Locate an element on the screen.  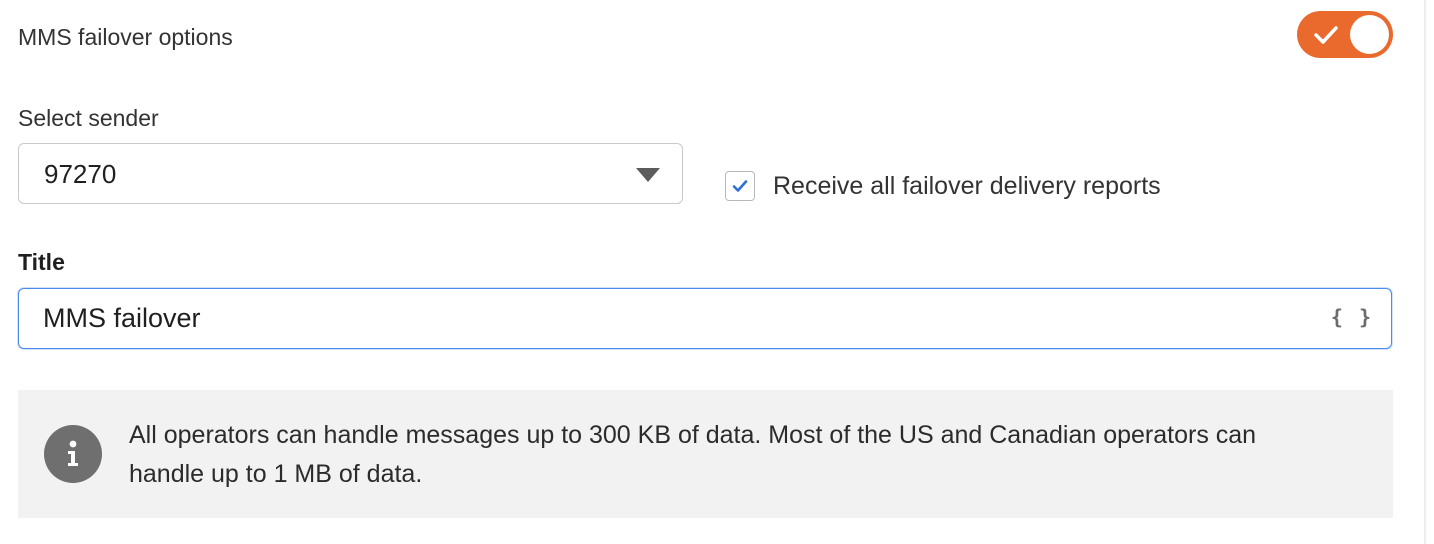
title-label: Title is located at coordinates (41, 262).